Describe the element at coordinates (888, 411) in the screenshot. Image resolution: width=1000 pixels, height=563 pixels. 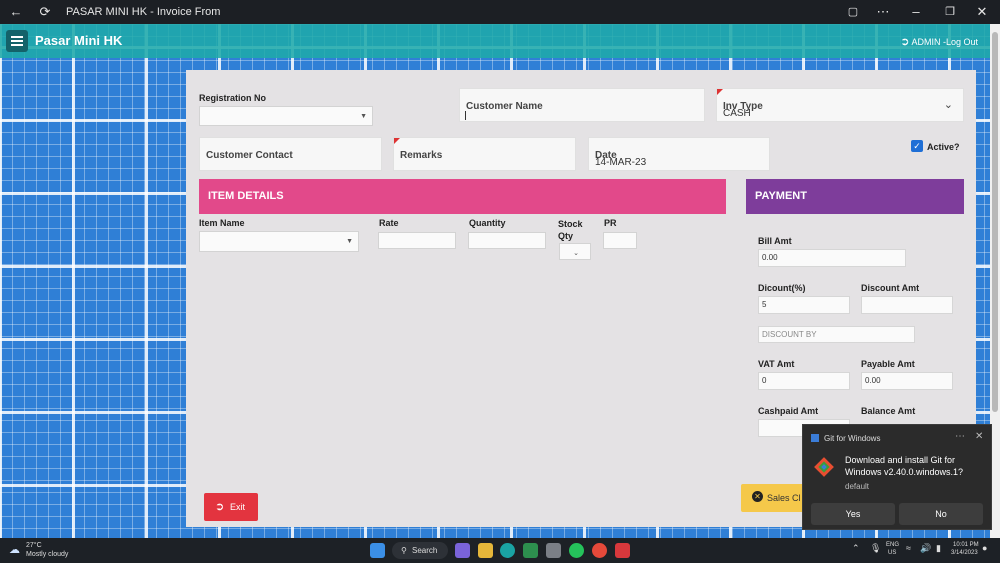
I see `balance-label: Balance Amt` at that location.